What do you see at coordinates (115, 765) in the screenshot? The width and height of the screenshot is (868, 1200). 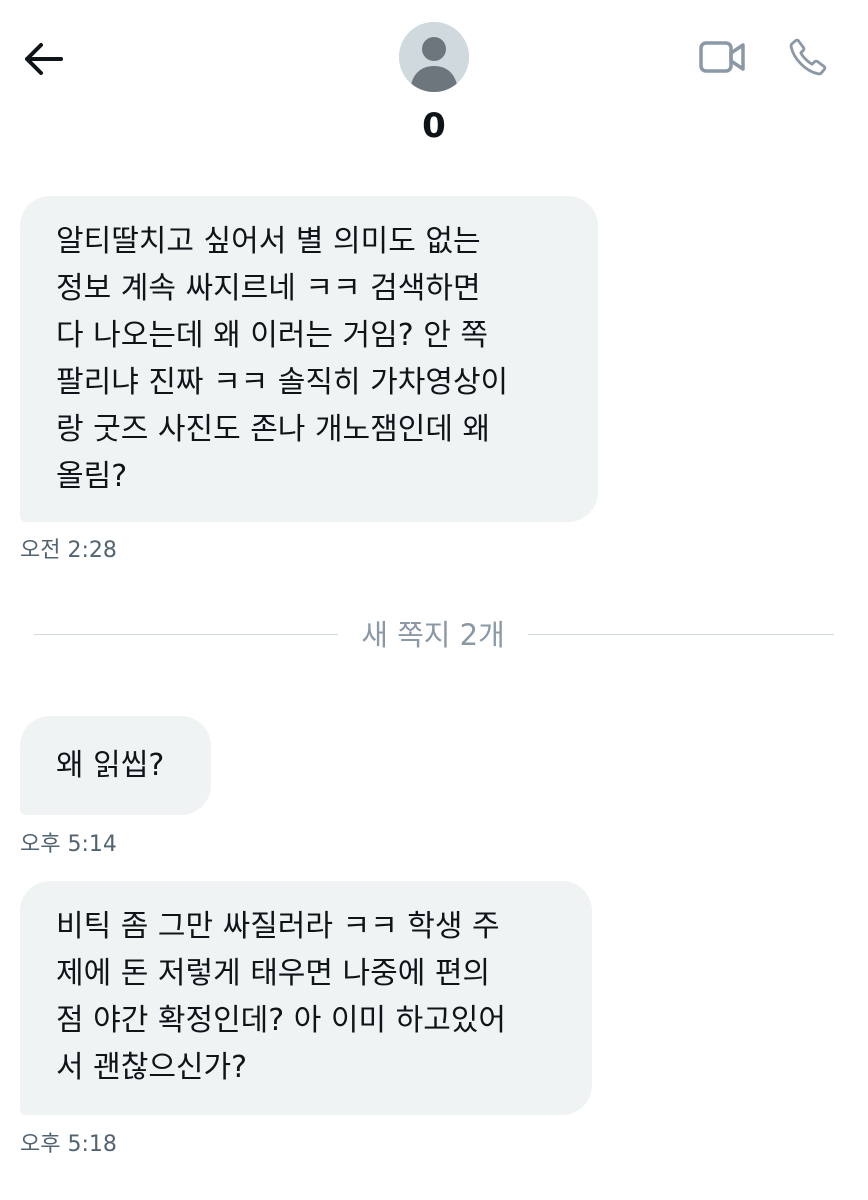 I see `message-bubble: 왜 읽씹?` at bounding box center [115, 765].